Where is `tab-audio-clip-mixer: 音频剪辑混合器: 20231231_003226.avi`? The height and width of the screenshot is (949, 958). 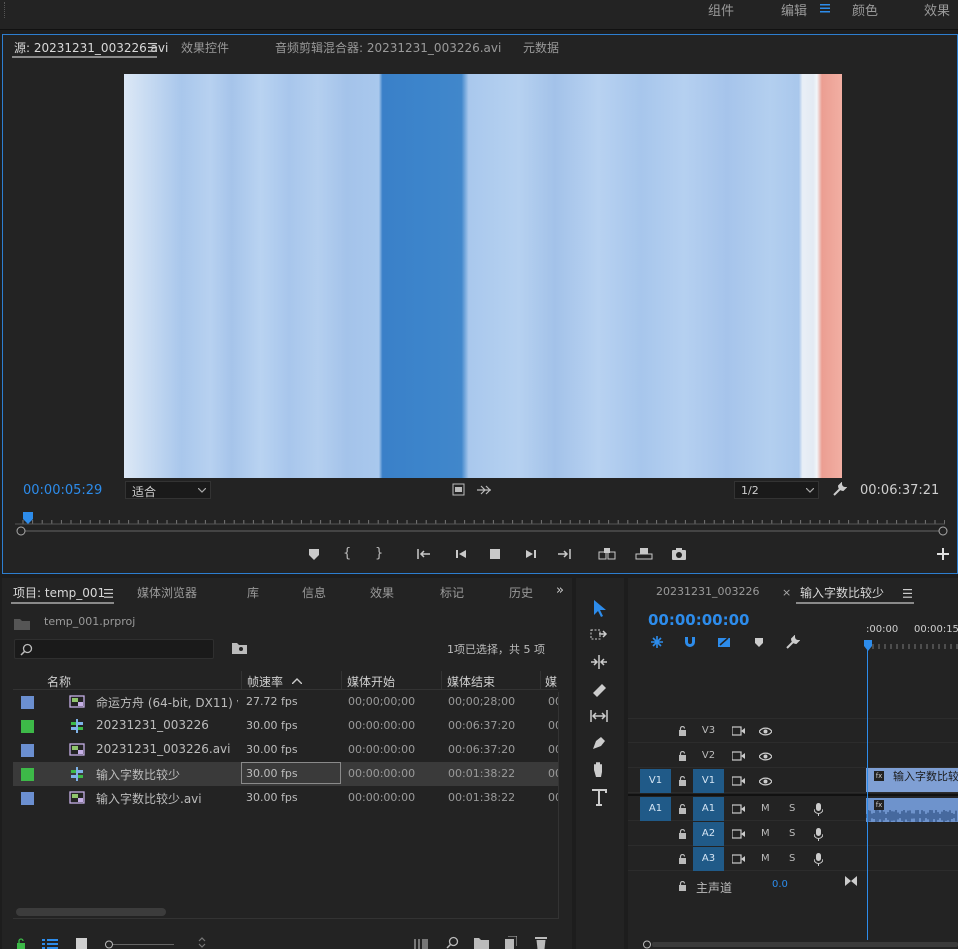 tab-audio-clip-mixer: 音频剪辑混合器: 20231231_003226.avi is located at coordinates (388, 47).